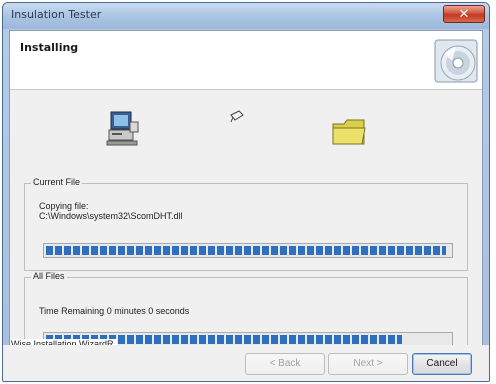  Describe the element at coordinates (64, 206) in the screenshot. I see `copying-status-label: Copying file:` at that location.